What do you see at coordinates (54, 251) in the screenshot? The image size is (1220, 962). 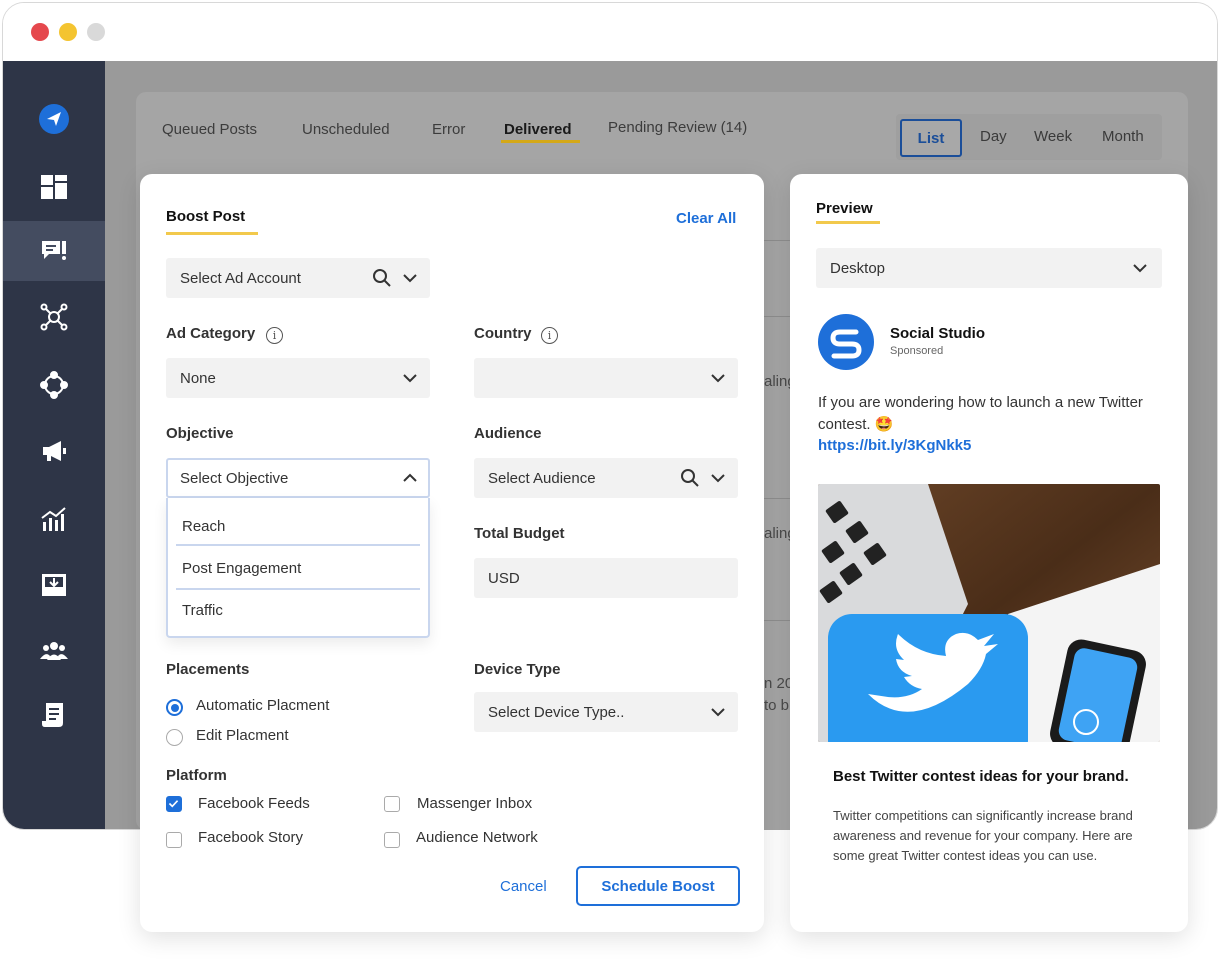 I see `messages-icon` at bounding box center [54, 251].